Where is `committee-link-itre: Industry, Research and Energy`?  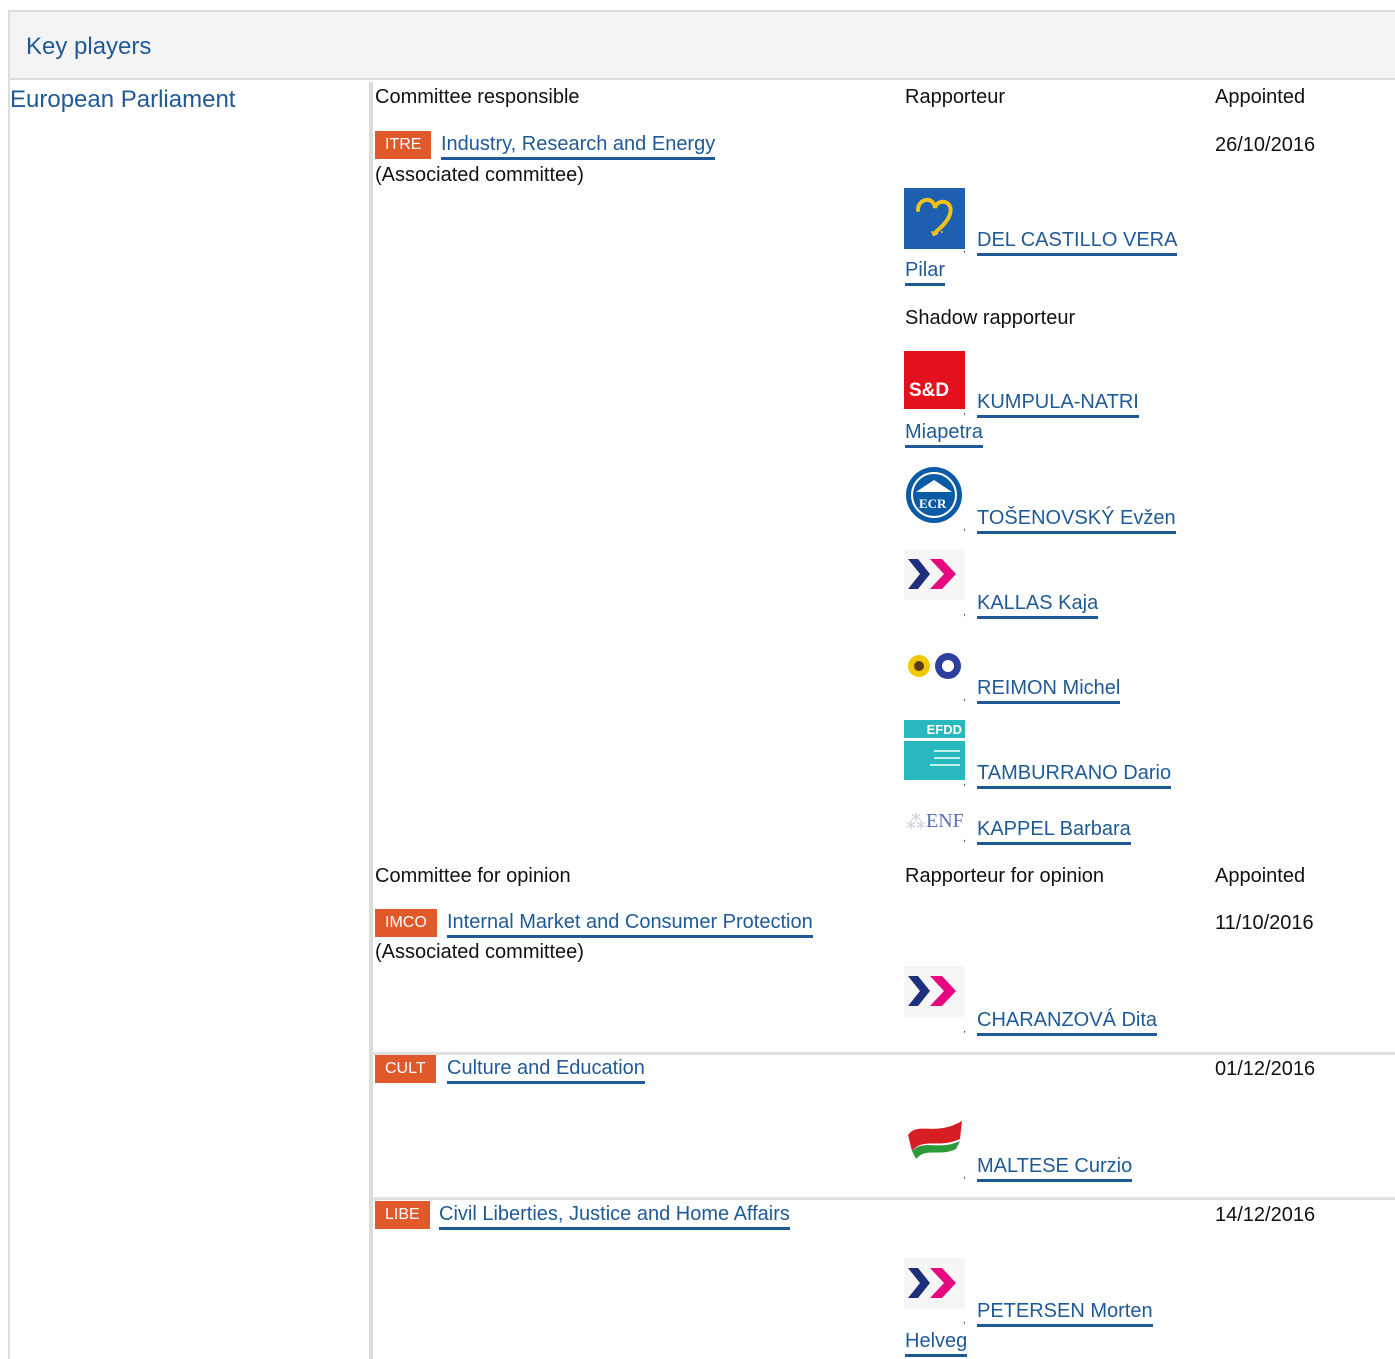 committee-link-itre: Industry, Research and Energy is located at coordinates (578, 146).